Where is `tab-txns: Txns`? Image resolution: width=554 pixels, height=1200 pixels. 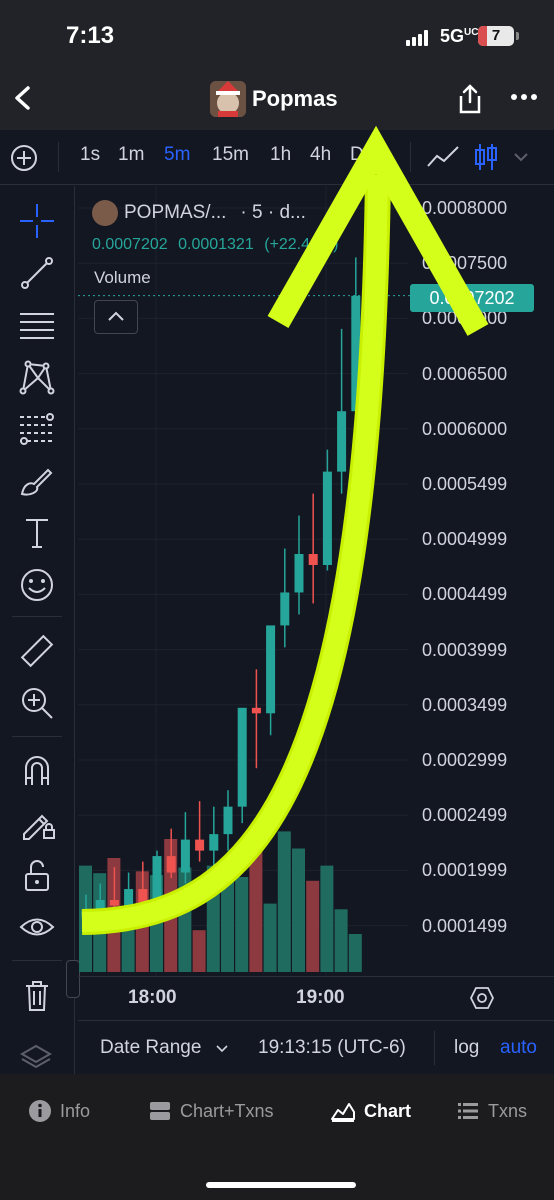 tab-txns: Txns is located at coordinates (491, 1111).